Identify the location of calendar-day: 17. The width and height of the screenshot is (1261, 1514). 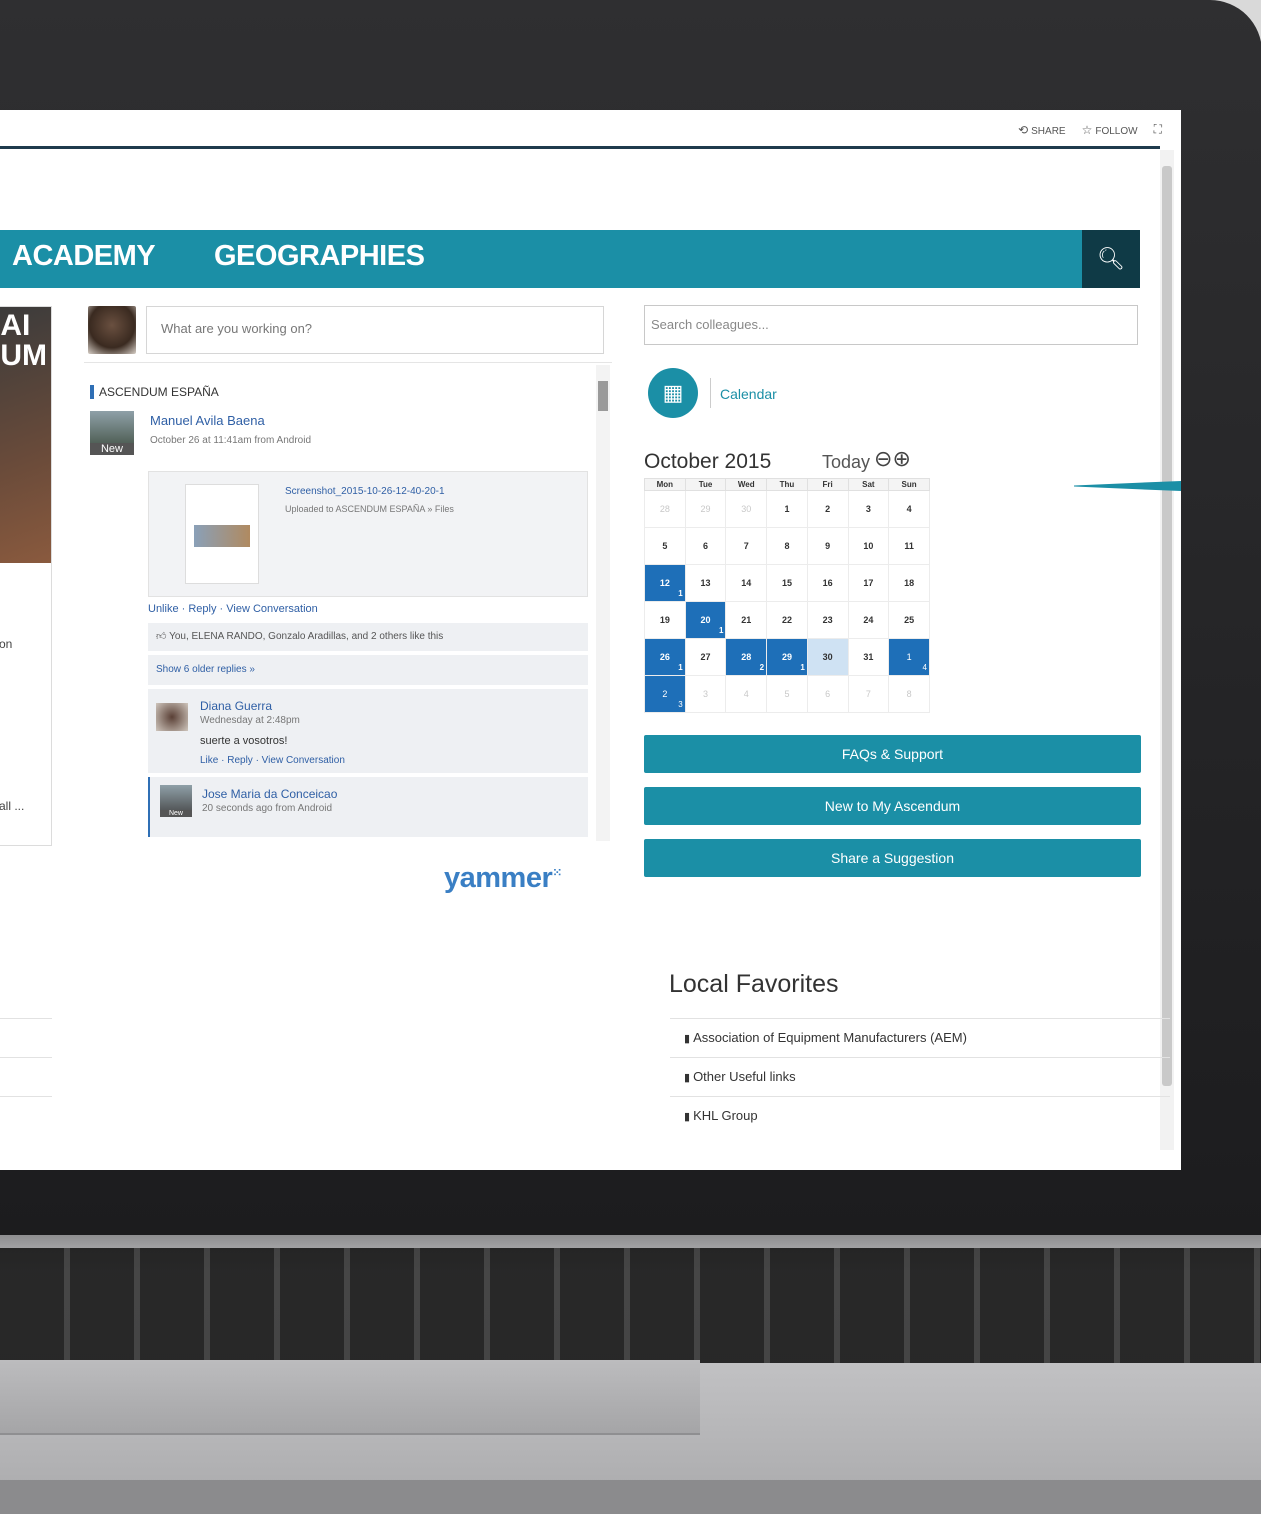
(868, 583).